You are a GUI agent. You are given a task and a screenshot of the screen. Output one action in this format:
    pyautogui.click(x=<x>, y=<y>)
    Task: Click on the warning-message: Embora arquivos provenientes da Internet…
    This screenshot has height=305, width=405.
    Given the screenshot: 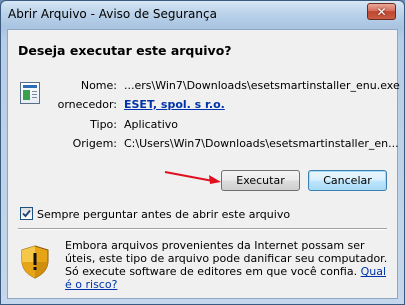 What is the action you would take?
    pyautogui.click(x=226, y=258)
    